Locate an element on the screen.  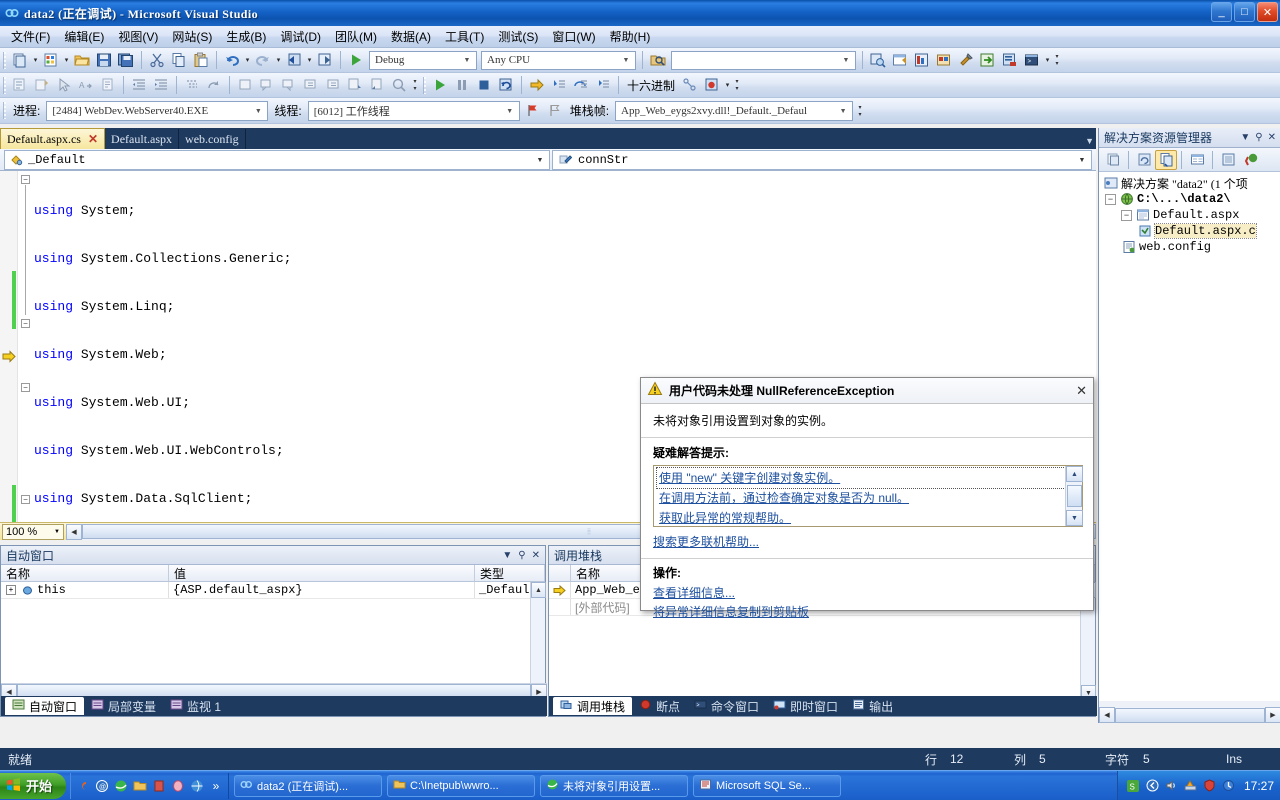
scroll-right-button: ▶ is located at coordinates (1272, 715).